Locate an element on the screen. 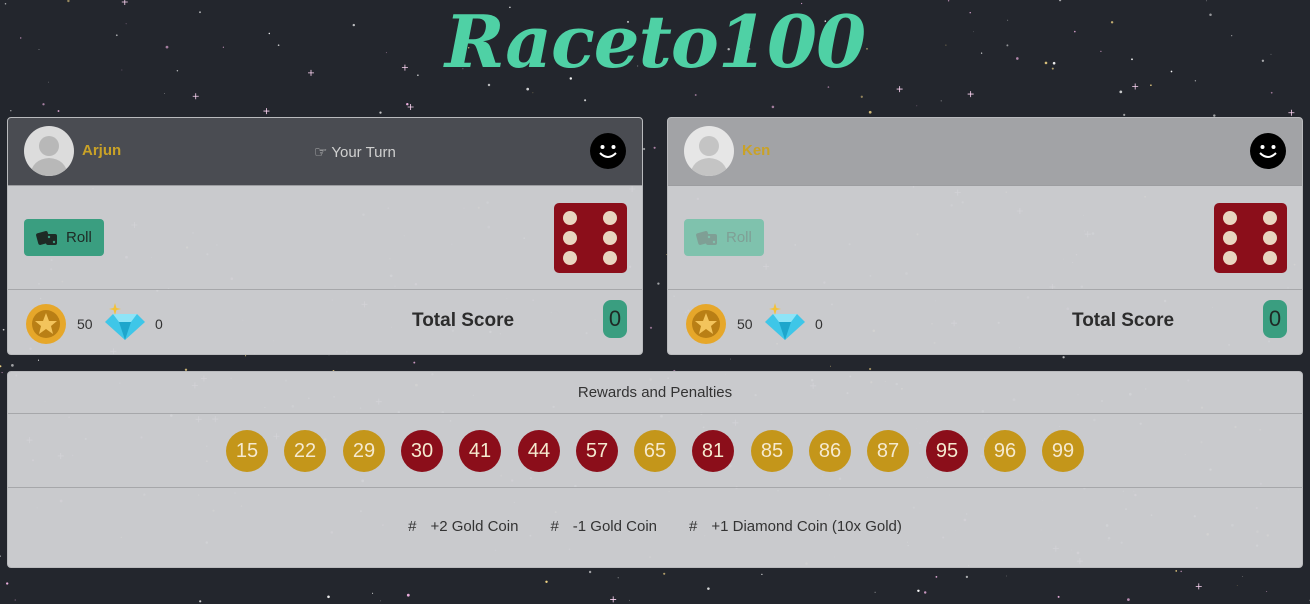 Image resolution: width=1310 pixels, height=604 pixels. legend-item: # -1 Gold Coin is located at coordinates (603, 526).